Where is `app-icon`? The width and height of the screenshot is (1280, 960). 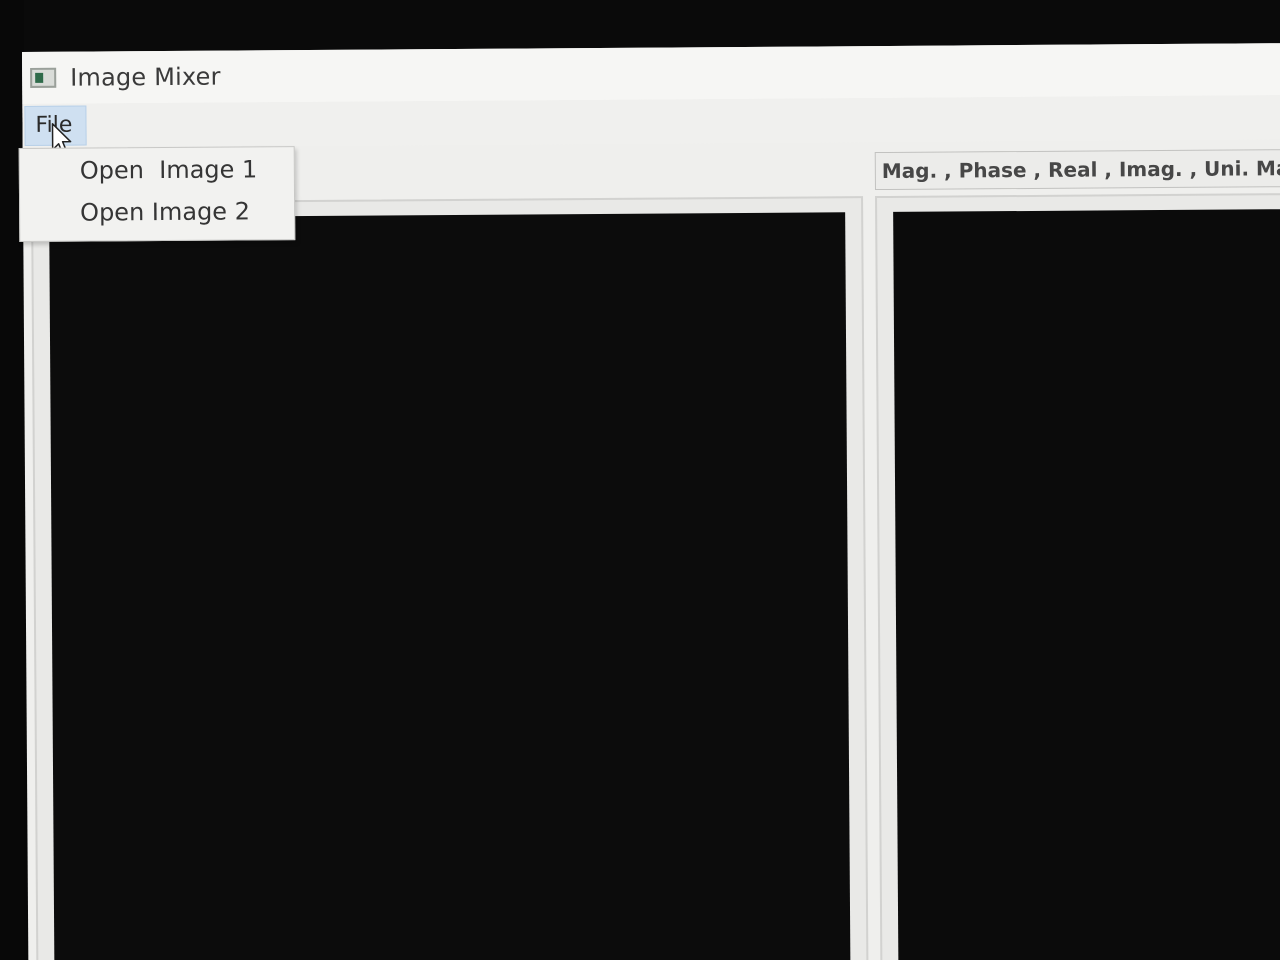 app-icon is located at coordinates (43, 77).